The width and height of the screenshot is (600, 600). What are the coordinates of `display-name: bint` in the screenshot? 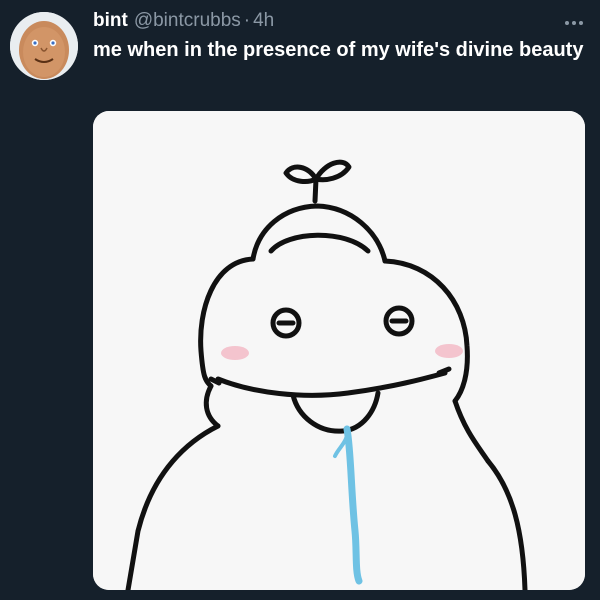 It's located at (110, 21).